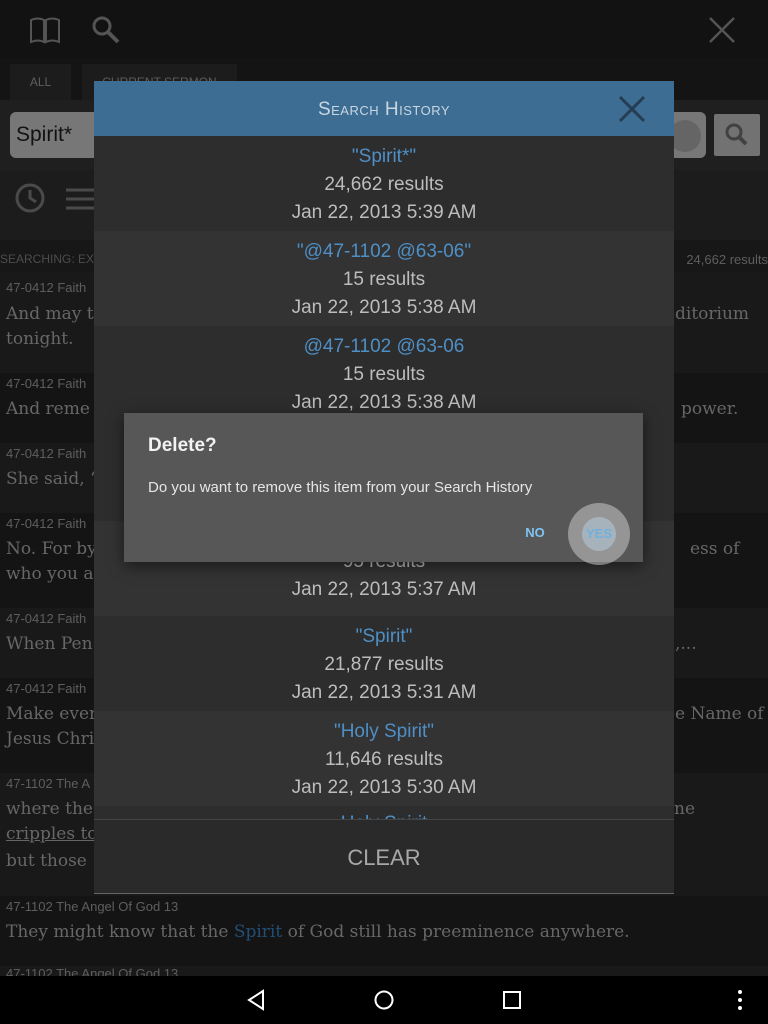 The width and height of the screenshot is (768, 1024). I want to click on history-query: "Holy Spirit", so click(384, 731).